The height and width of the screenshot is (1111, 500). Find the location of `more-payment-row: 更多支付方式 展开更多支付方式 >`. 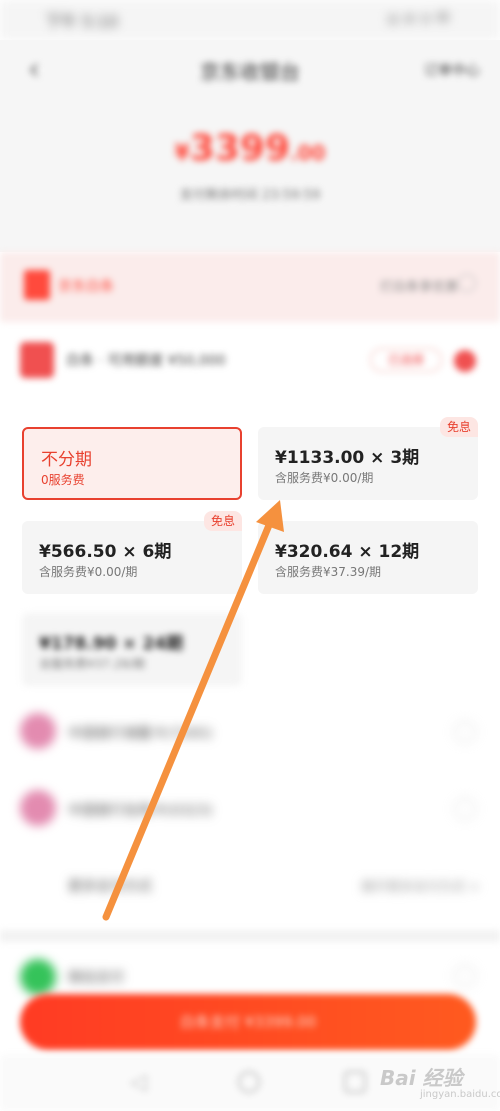

more-payment-row: 更多支付方式 展开更多支付方式 > is located at coordinates (250, 887).